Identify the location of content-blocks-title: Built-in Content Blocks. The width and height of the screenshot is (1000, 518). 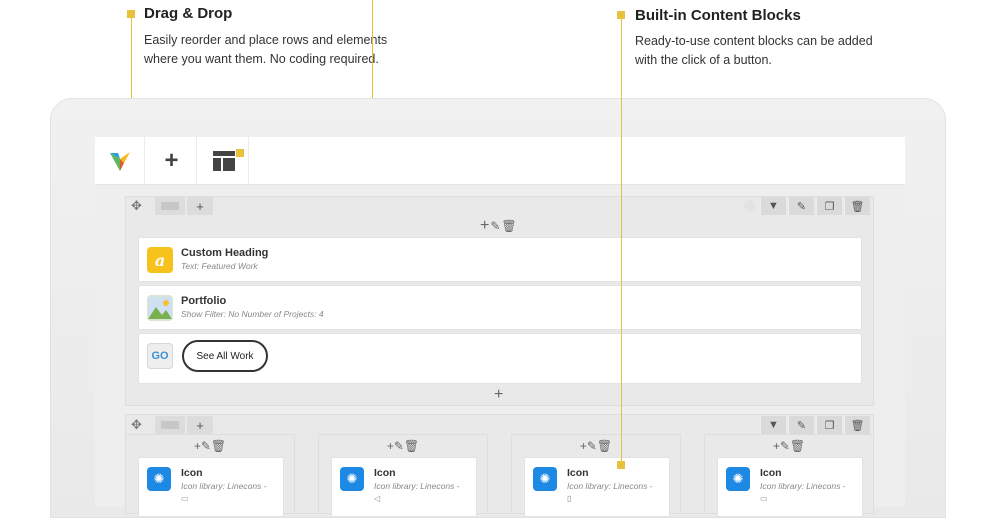
(718, 15).